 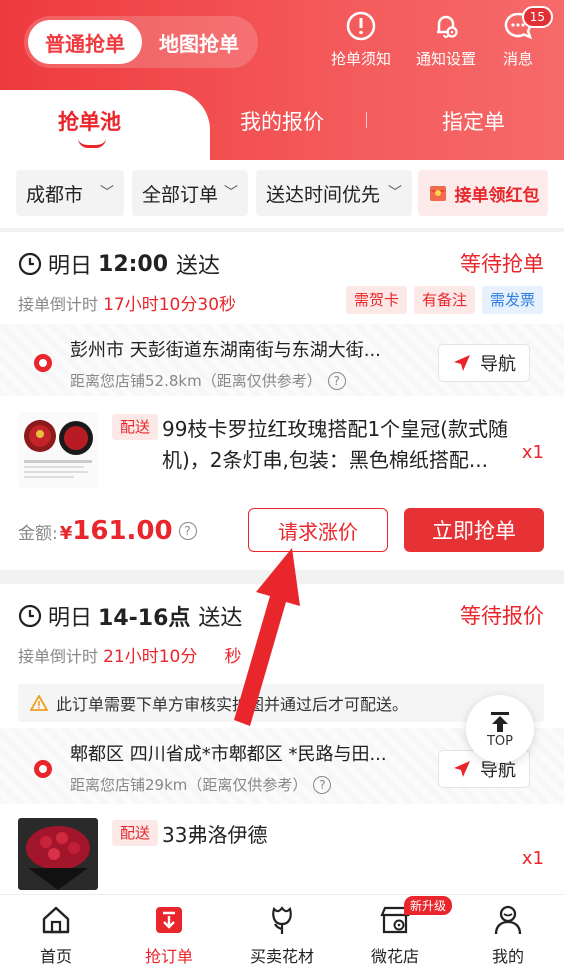 What do you see at coordinates (518, 38) in the screenshot?
I see `messages-button: 消息 15` at bounding box center [518, 38].